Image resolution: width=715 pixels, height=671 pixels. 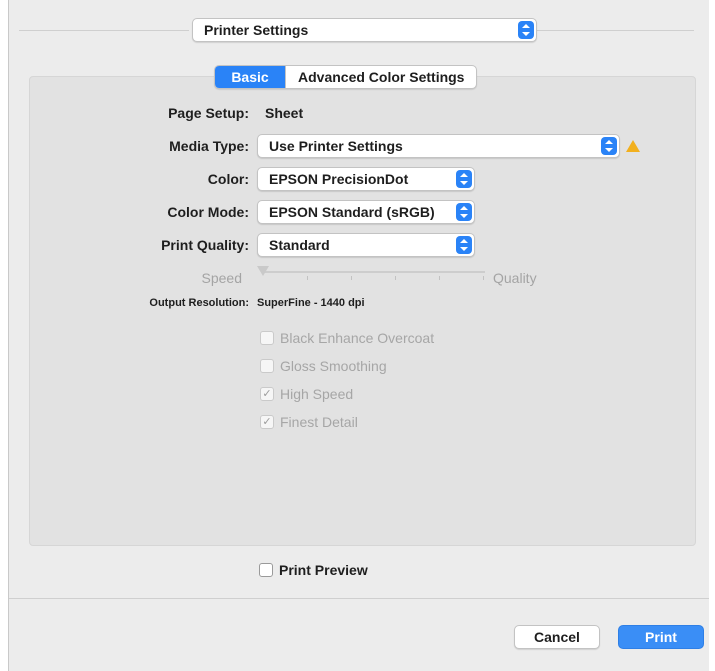 What do you see at coordinates (438, 146) in the screenshot?
I see `media-type-popup: Use Printer Settings` at bounding box center [438, 146].